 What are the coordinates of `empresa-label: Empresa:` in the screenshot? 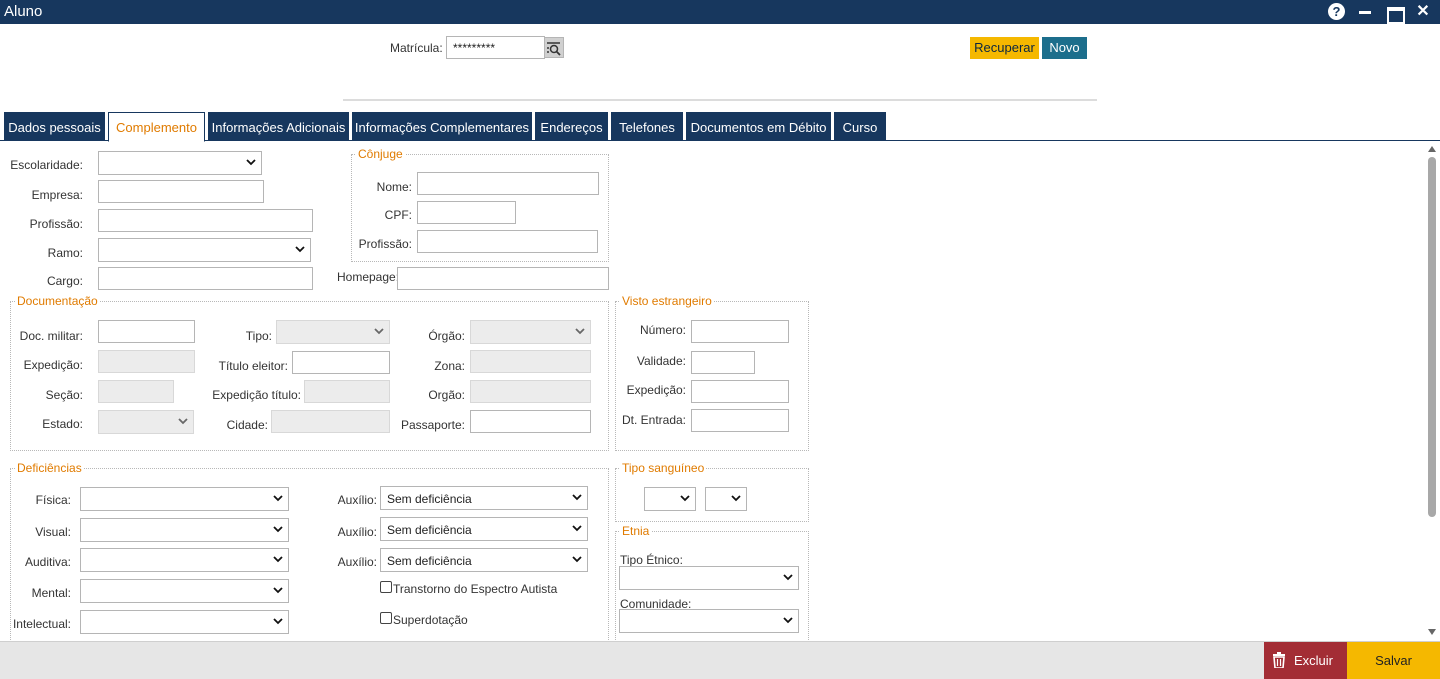 It's located at (57, 195).